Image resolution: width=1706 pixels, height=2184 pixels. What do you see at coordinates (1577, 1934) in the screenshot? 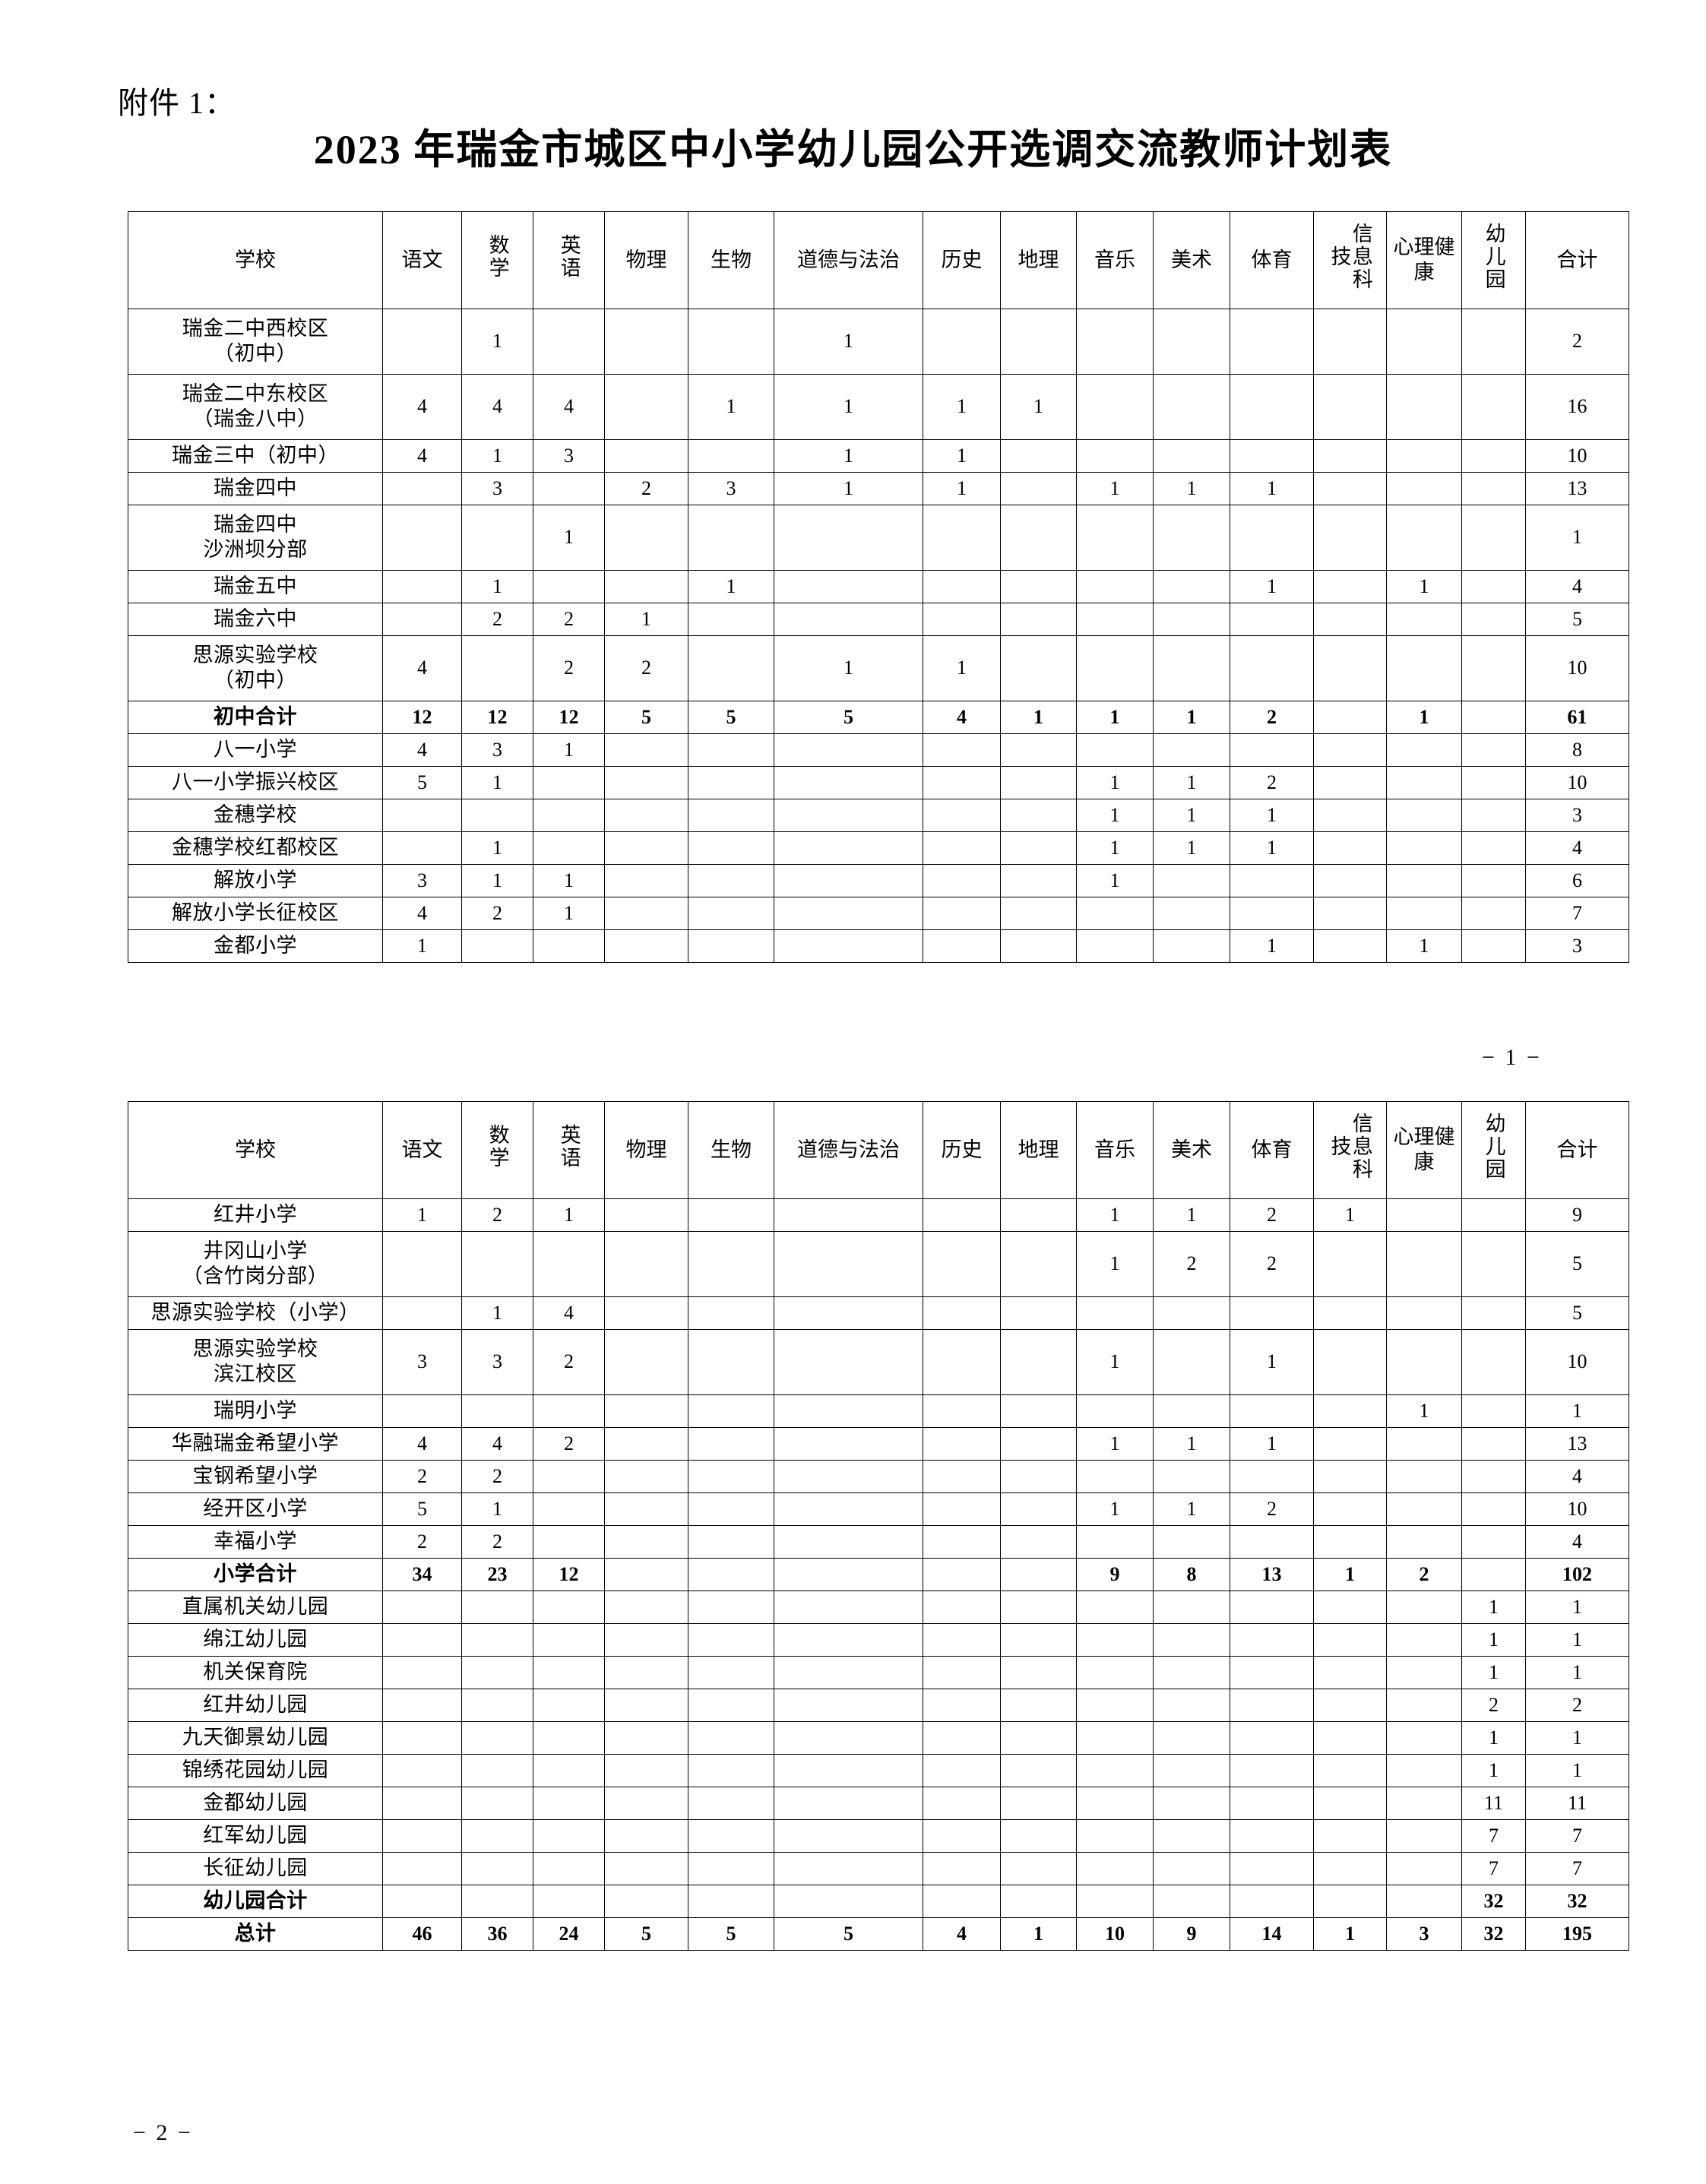
I see `cell-total: 195` at bounding box center [1577, 1934].